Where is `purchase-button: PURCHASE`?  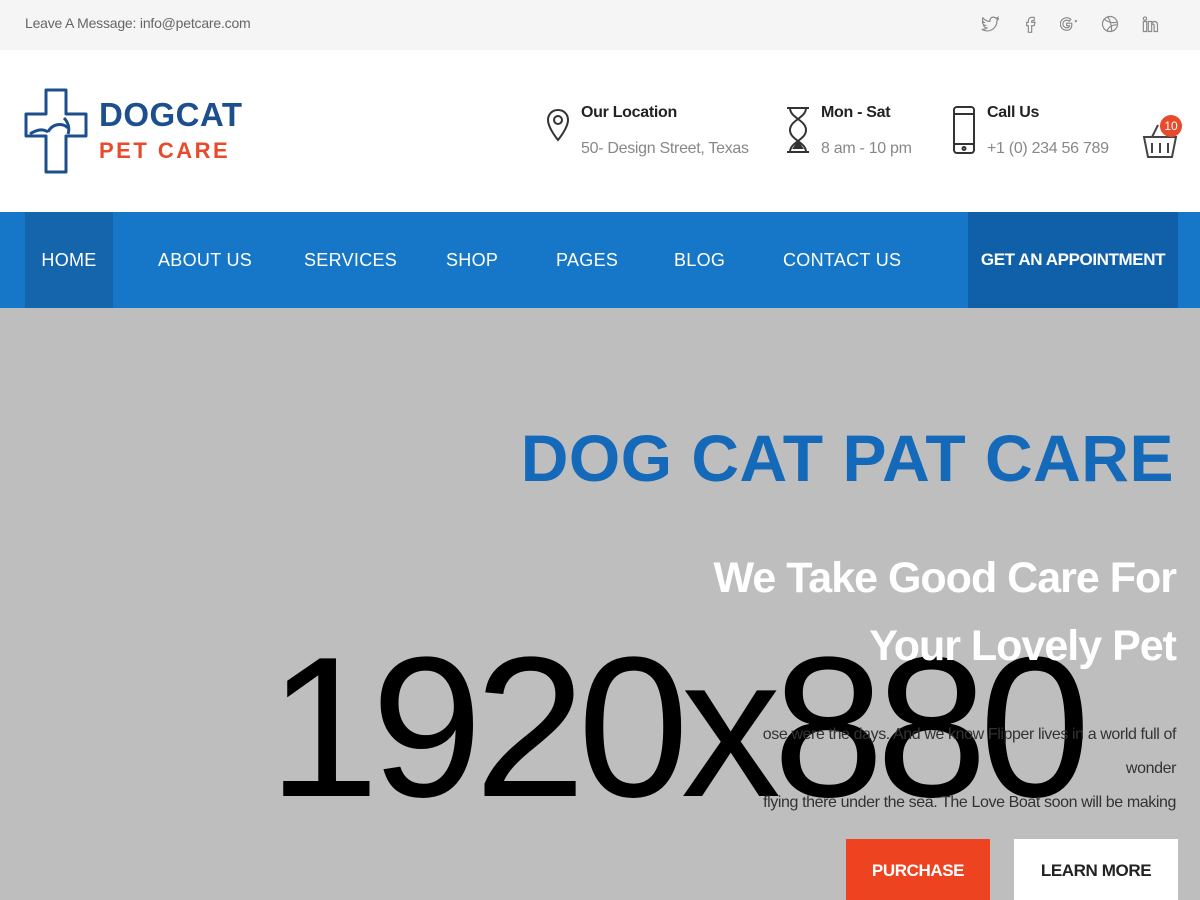 purchase-button: PURCHASE is located at coordinates (918, 869).